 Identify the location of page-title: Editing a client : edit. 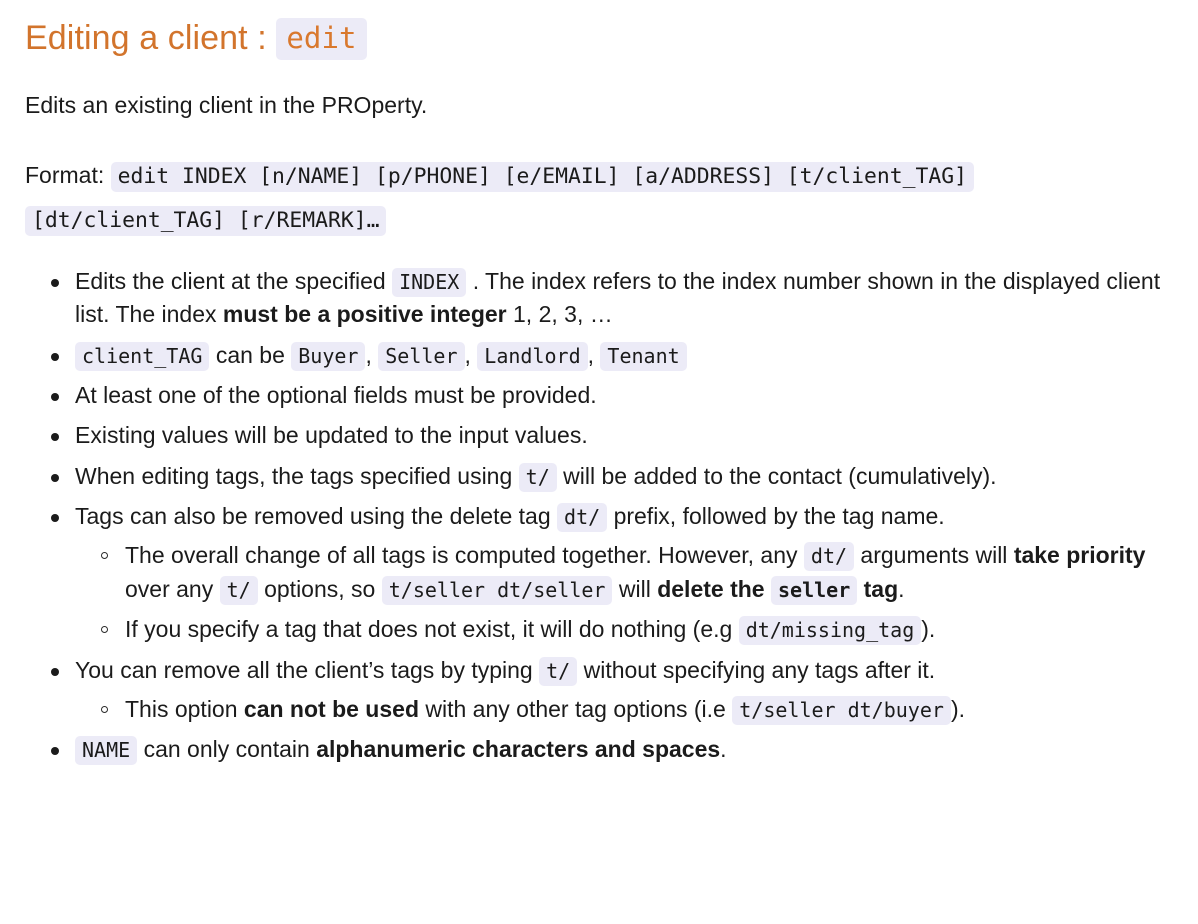
(607, 38).